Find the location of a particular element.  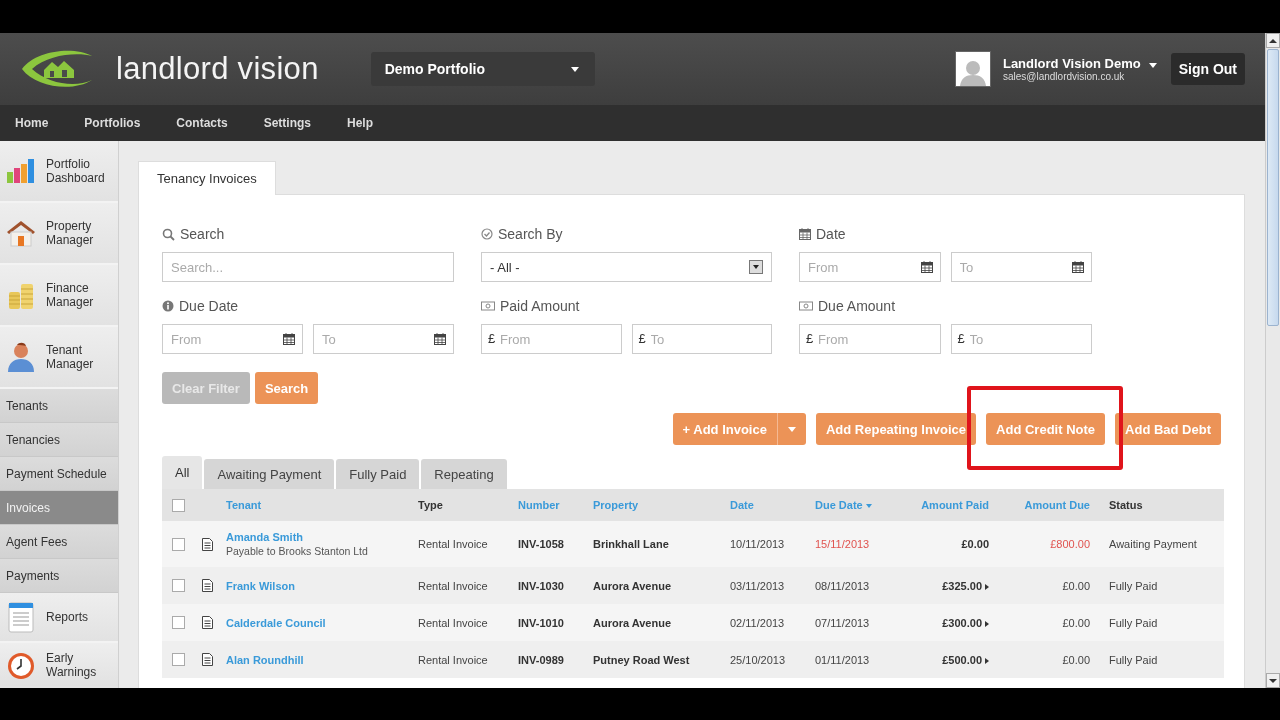

person-icon is located at coordinates (21, 357).